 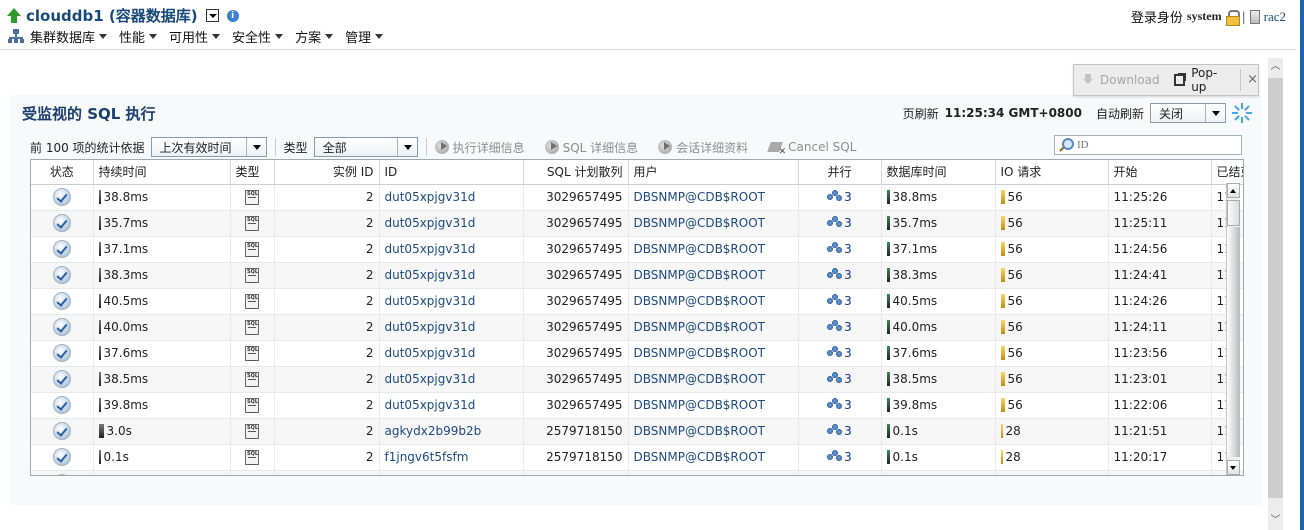 What do you see at coordinates (441, 147) in the screenshot?
I see `go-icon` at bounding box center [441, 147].